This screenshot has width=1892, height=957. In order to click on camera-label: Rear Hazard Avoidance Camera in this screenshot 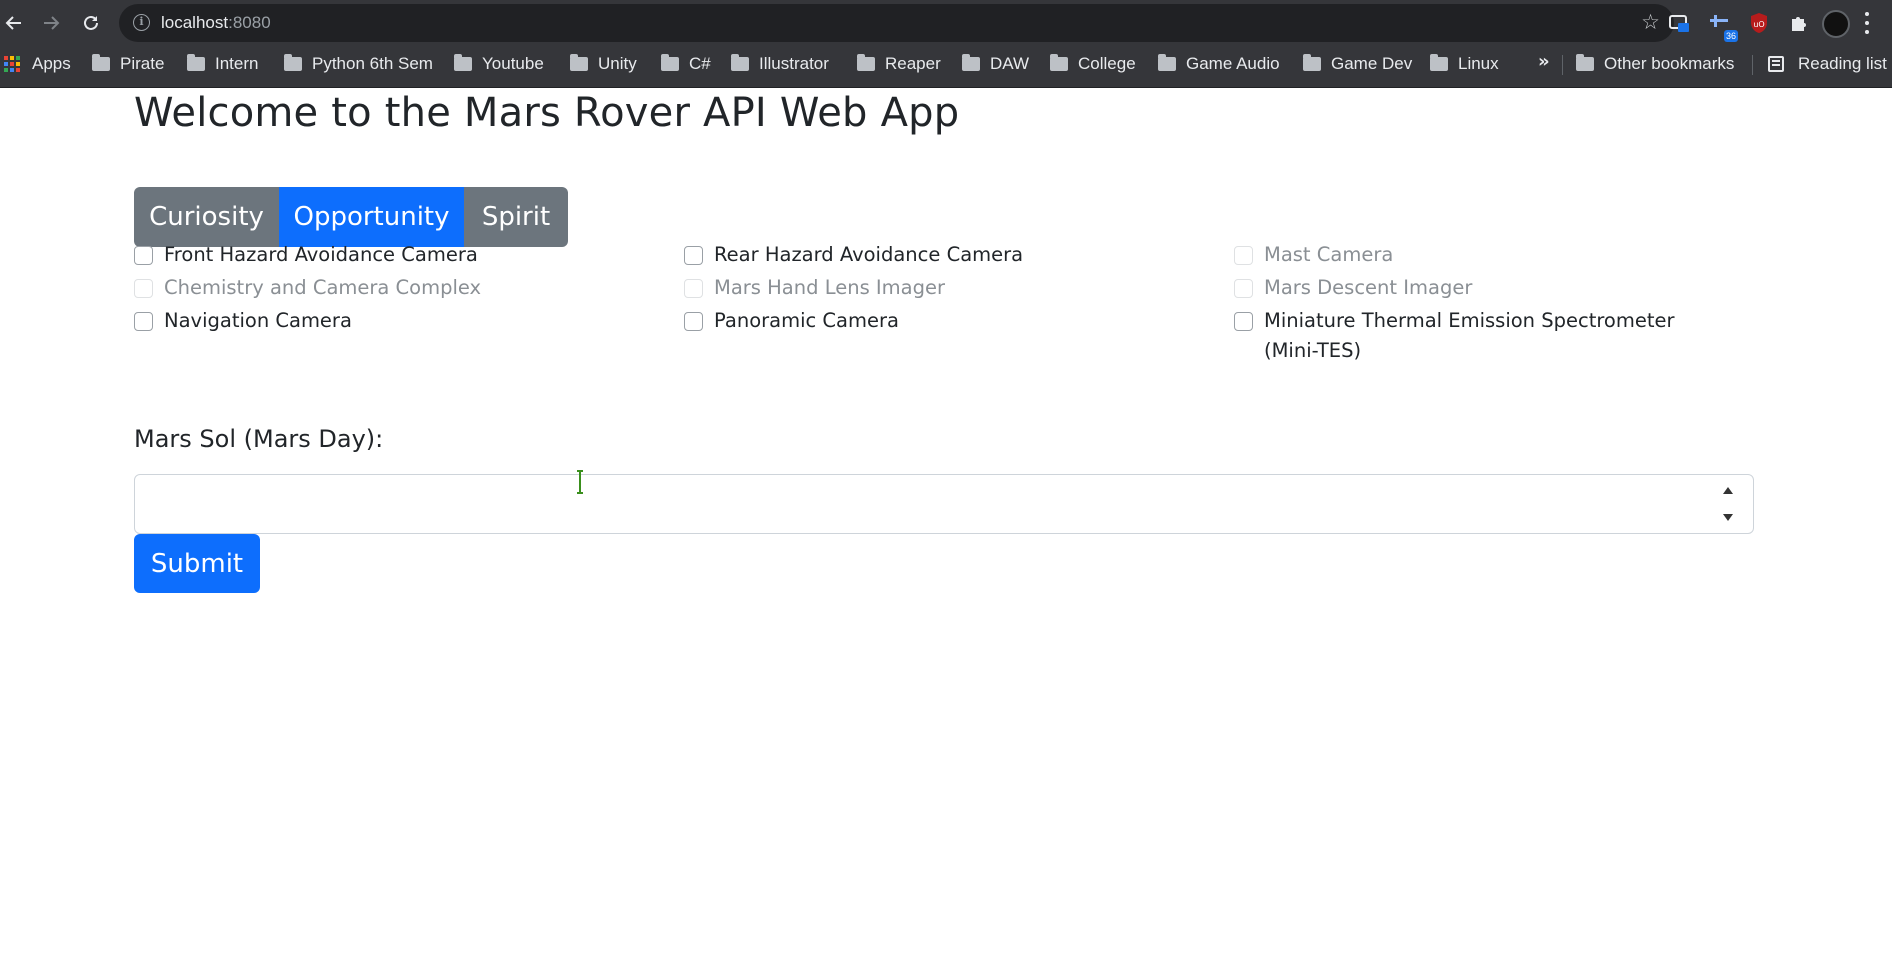, I will do `click(869, 254)`.